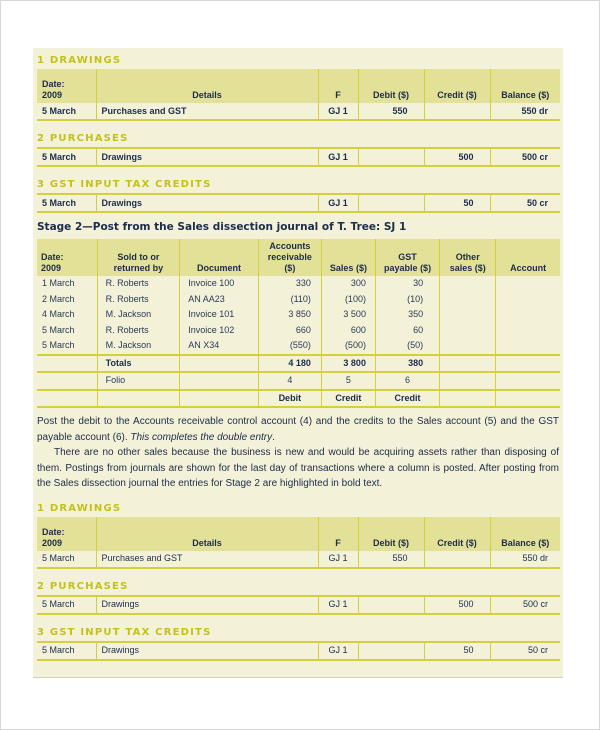 This screenshot has height=730, width=600. I want to click on cell-date: 4 March, so click(58, 314).